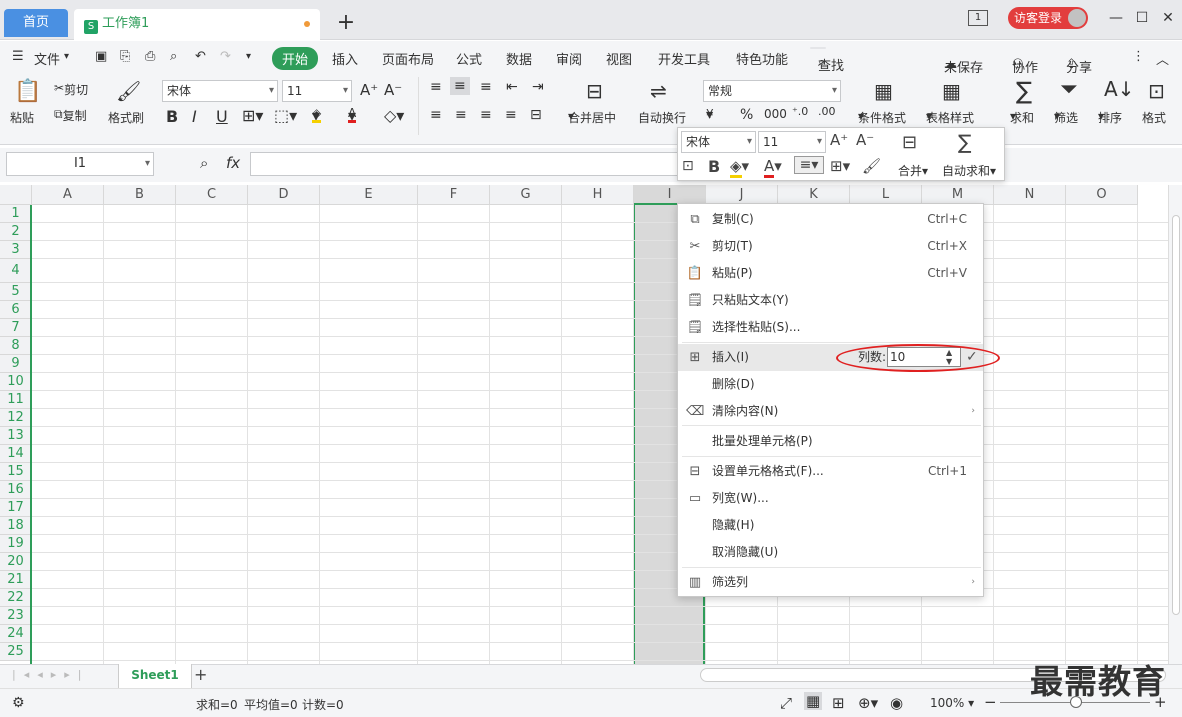 The height and width of the screenshot is (717, 1182). Describe the element at coordinates (684, 58) in the screenshot. I see `menu-developer: 开发工具` at that location.